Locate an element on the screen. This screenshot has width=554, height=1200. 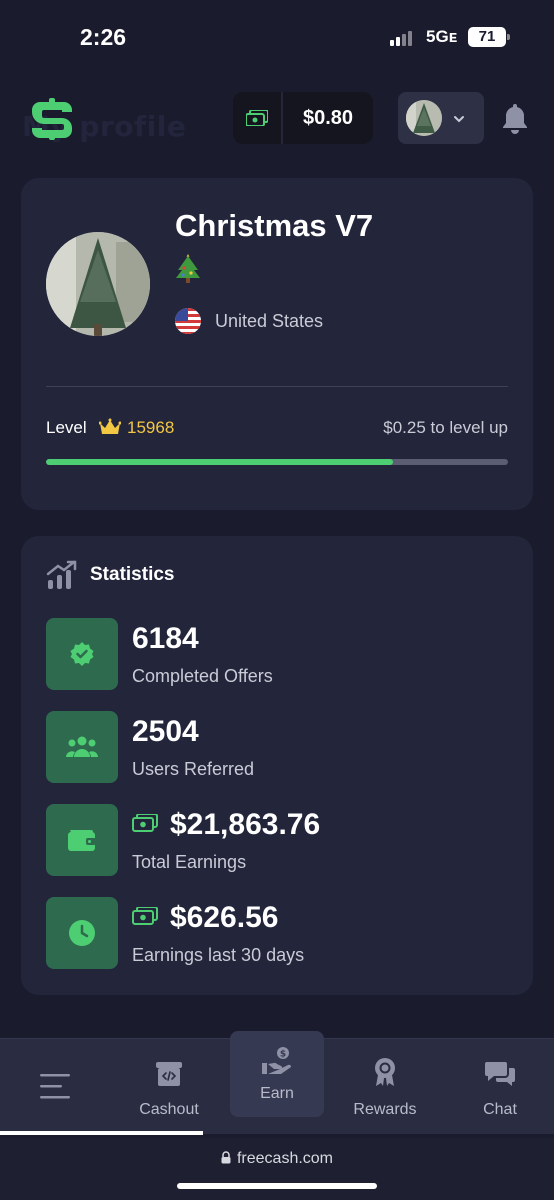
bottom-nav: Cashout $ Earn Rewards Chat is located at coordinates (277, 1083).